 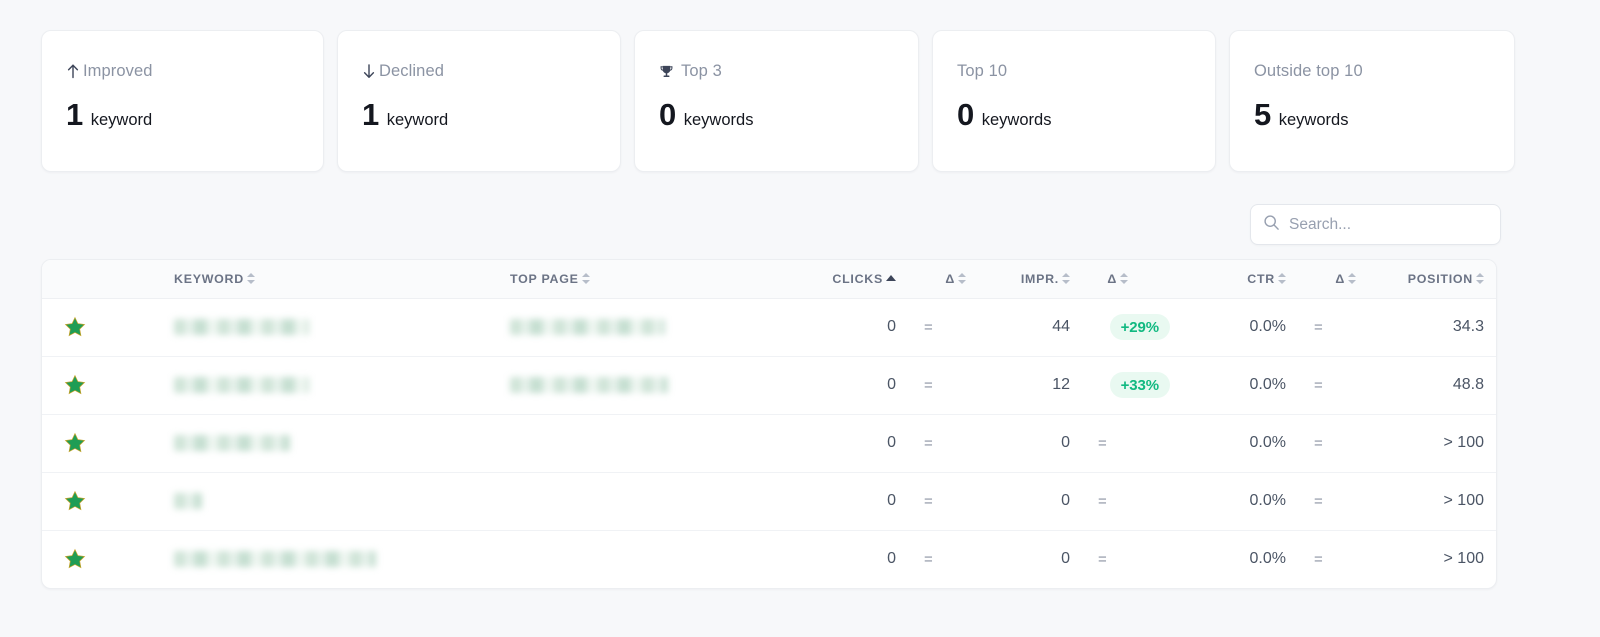 I want to click on summary-card-label-text: Declined, so click(x=412, y=71).